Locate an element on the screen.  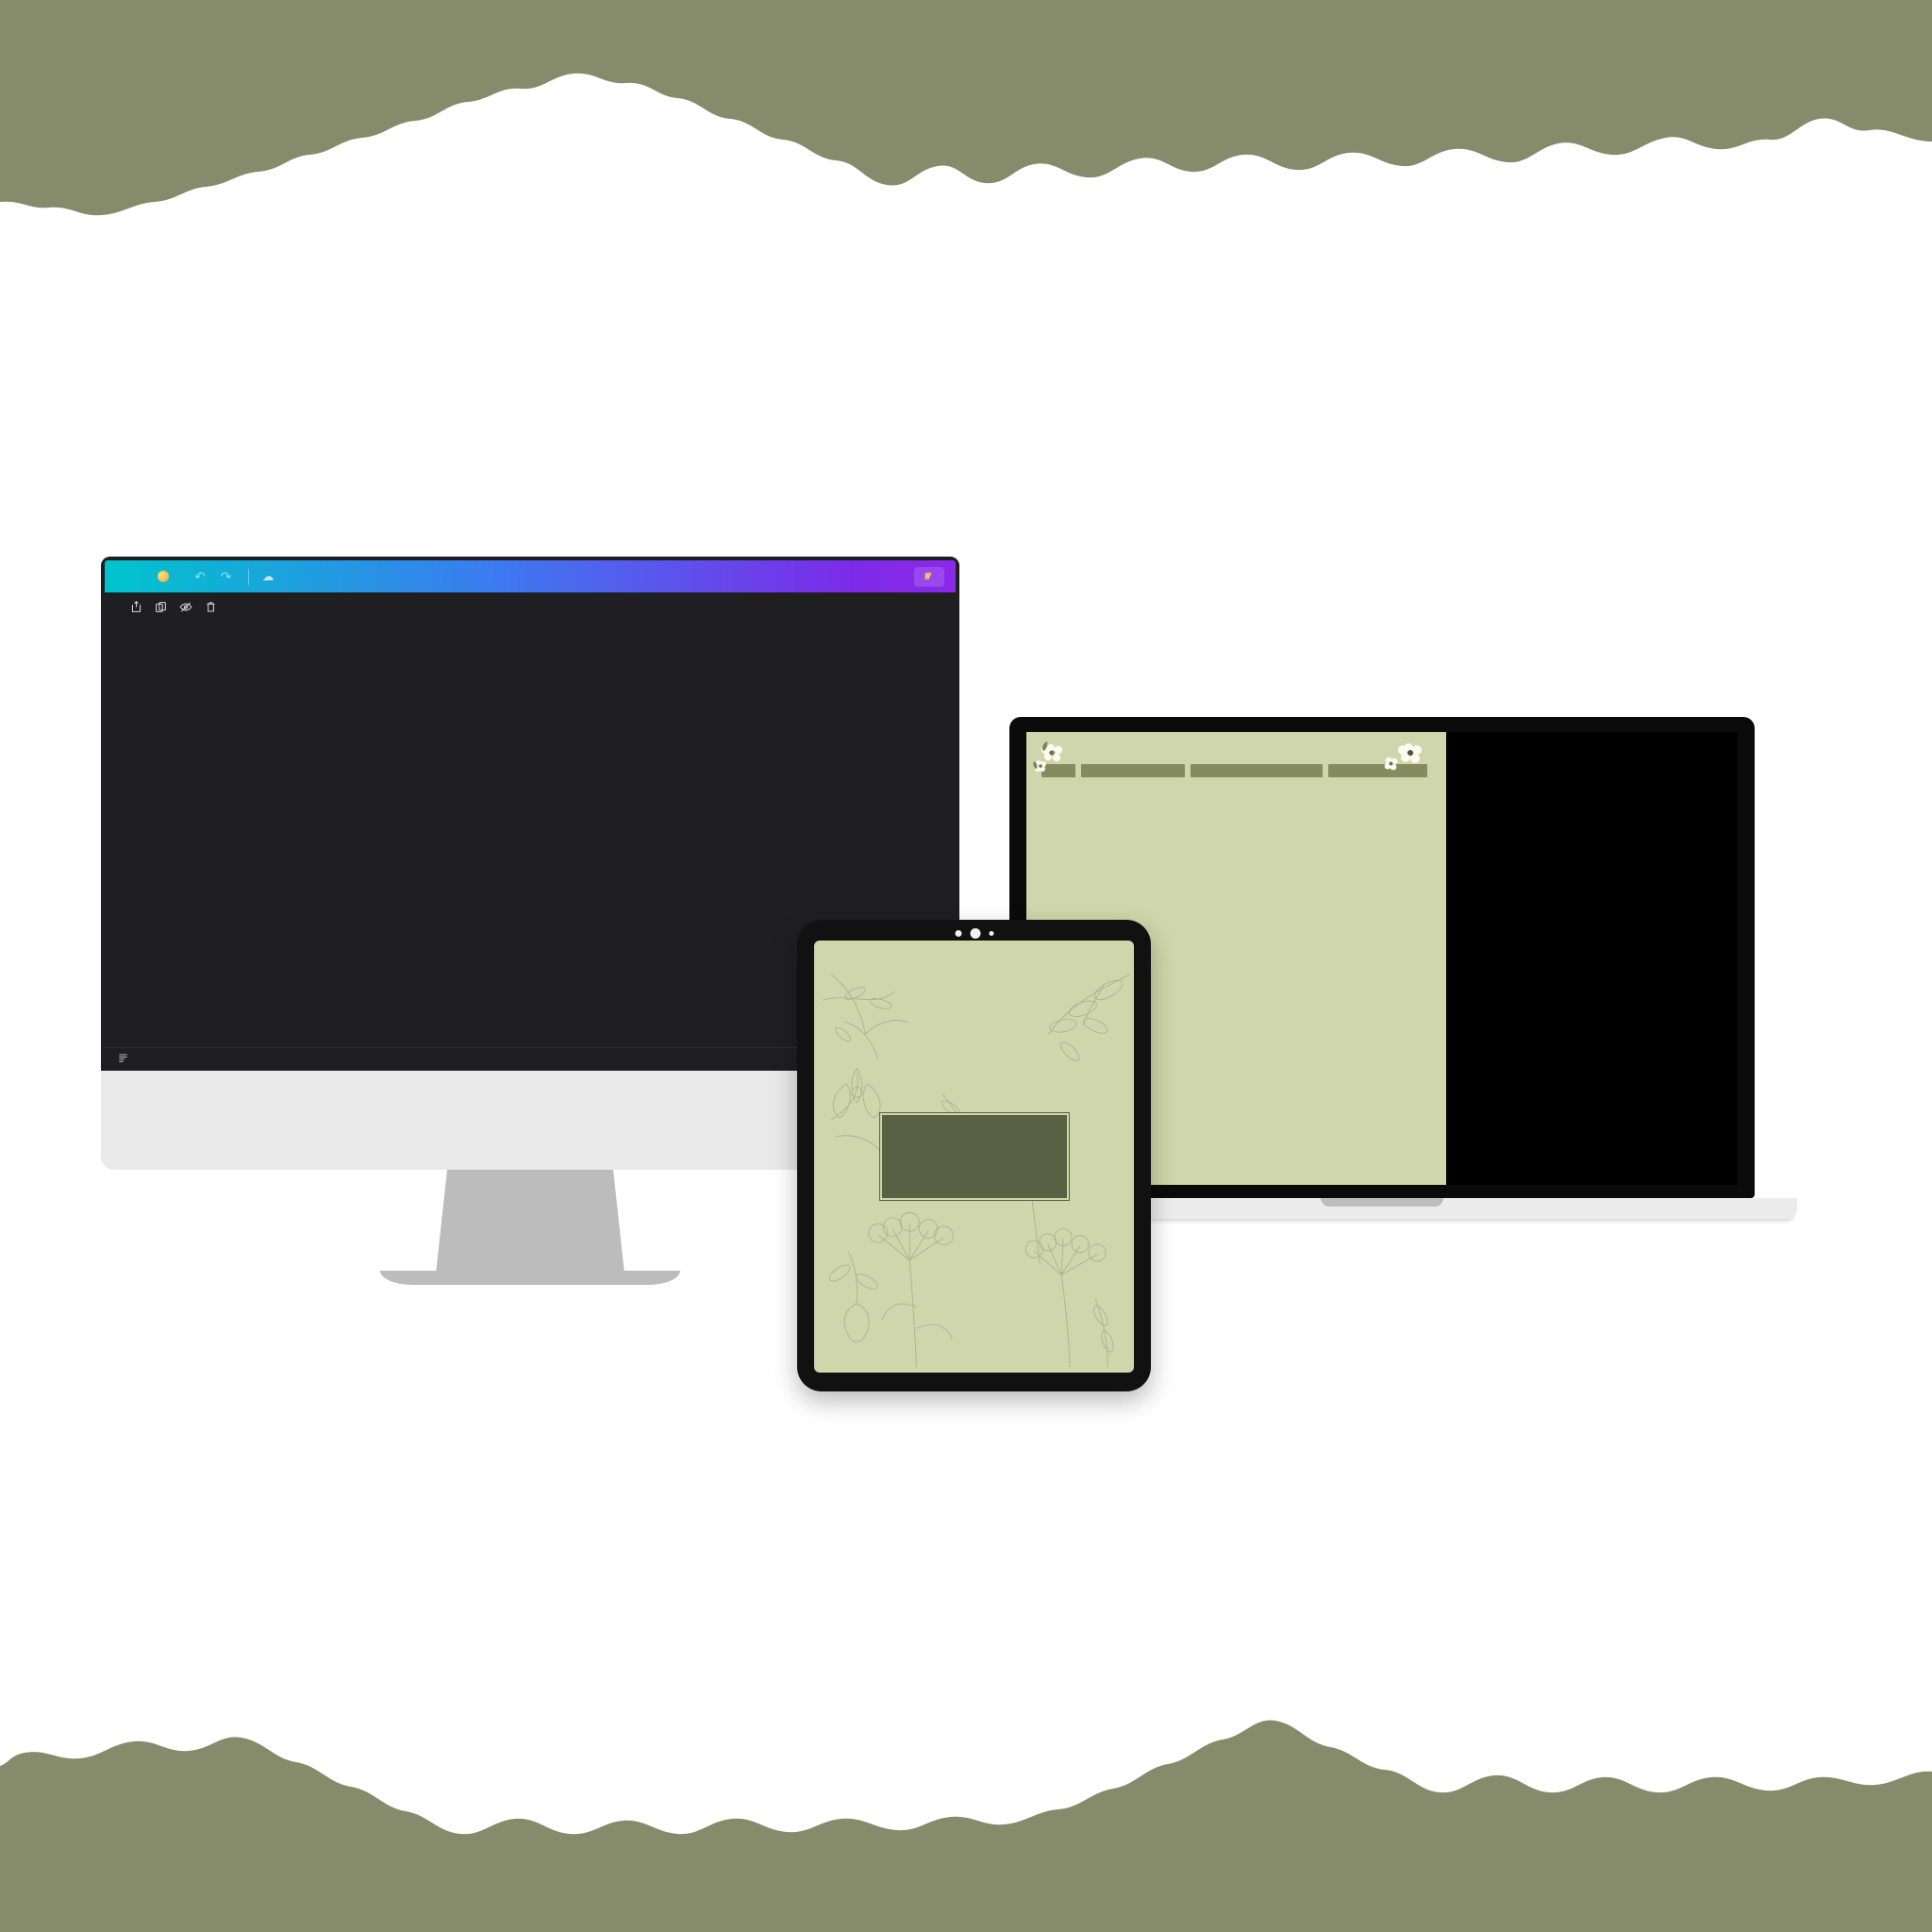
tablet-mockup is located at coordinates (974, 1155).